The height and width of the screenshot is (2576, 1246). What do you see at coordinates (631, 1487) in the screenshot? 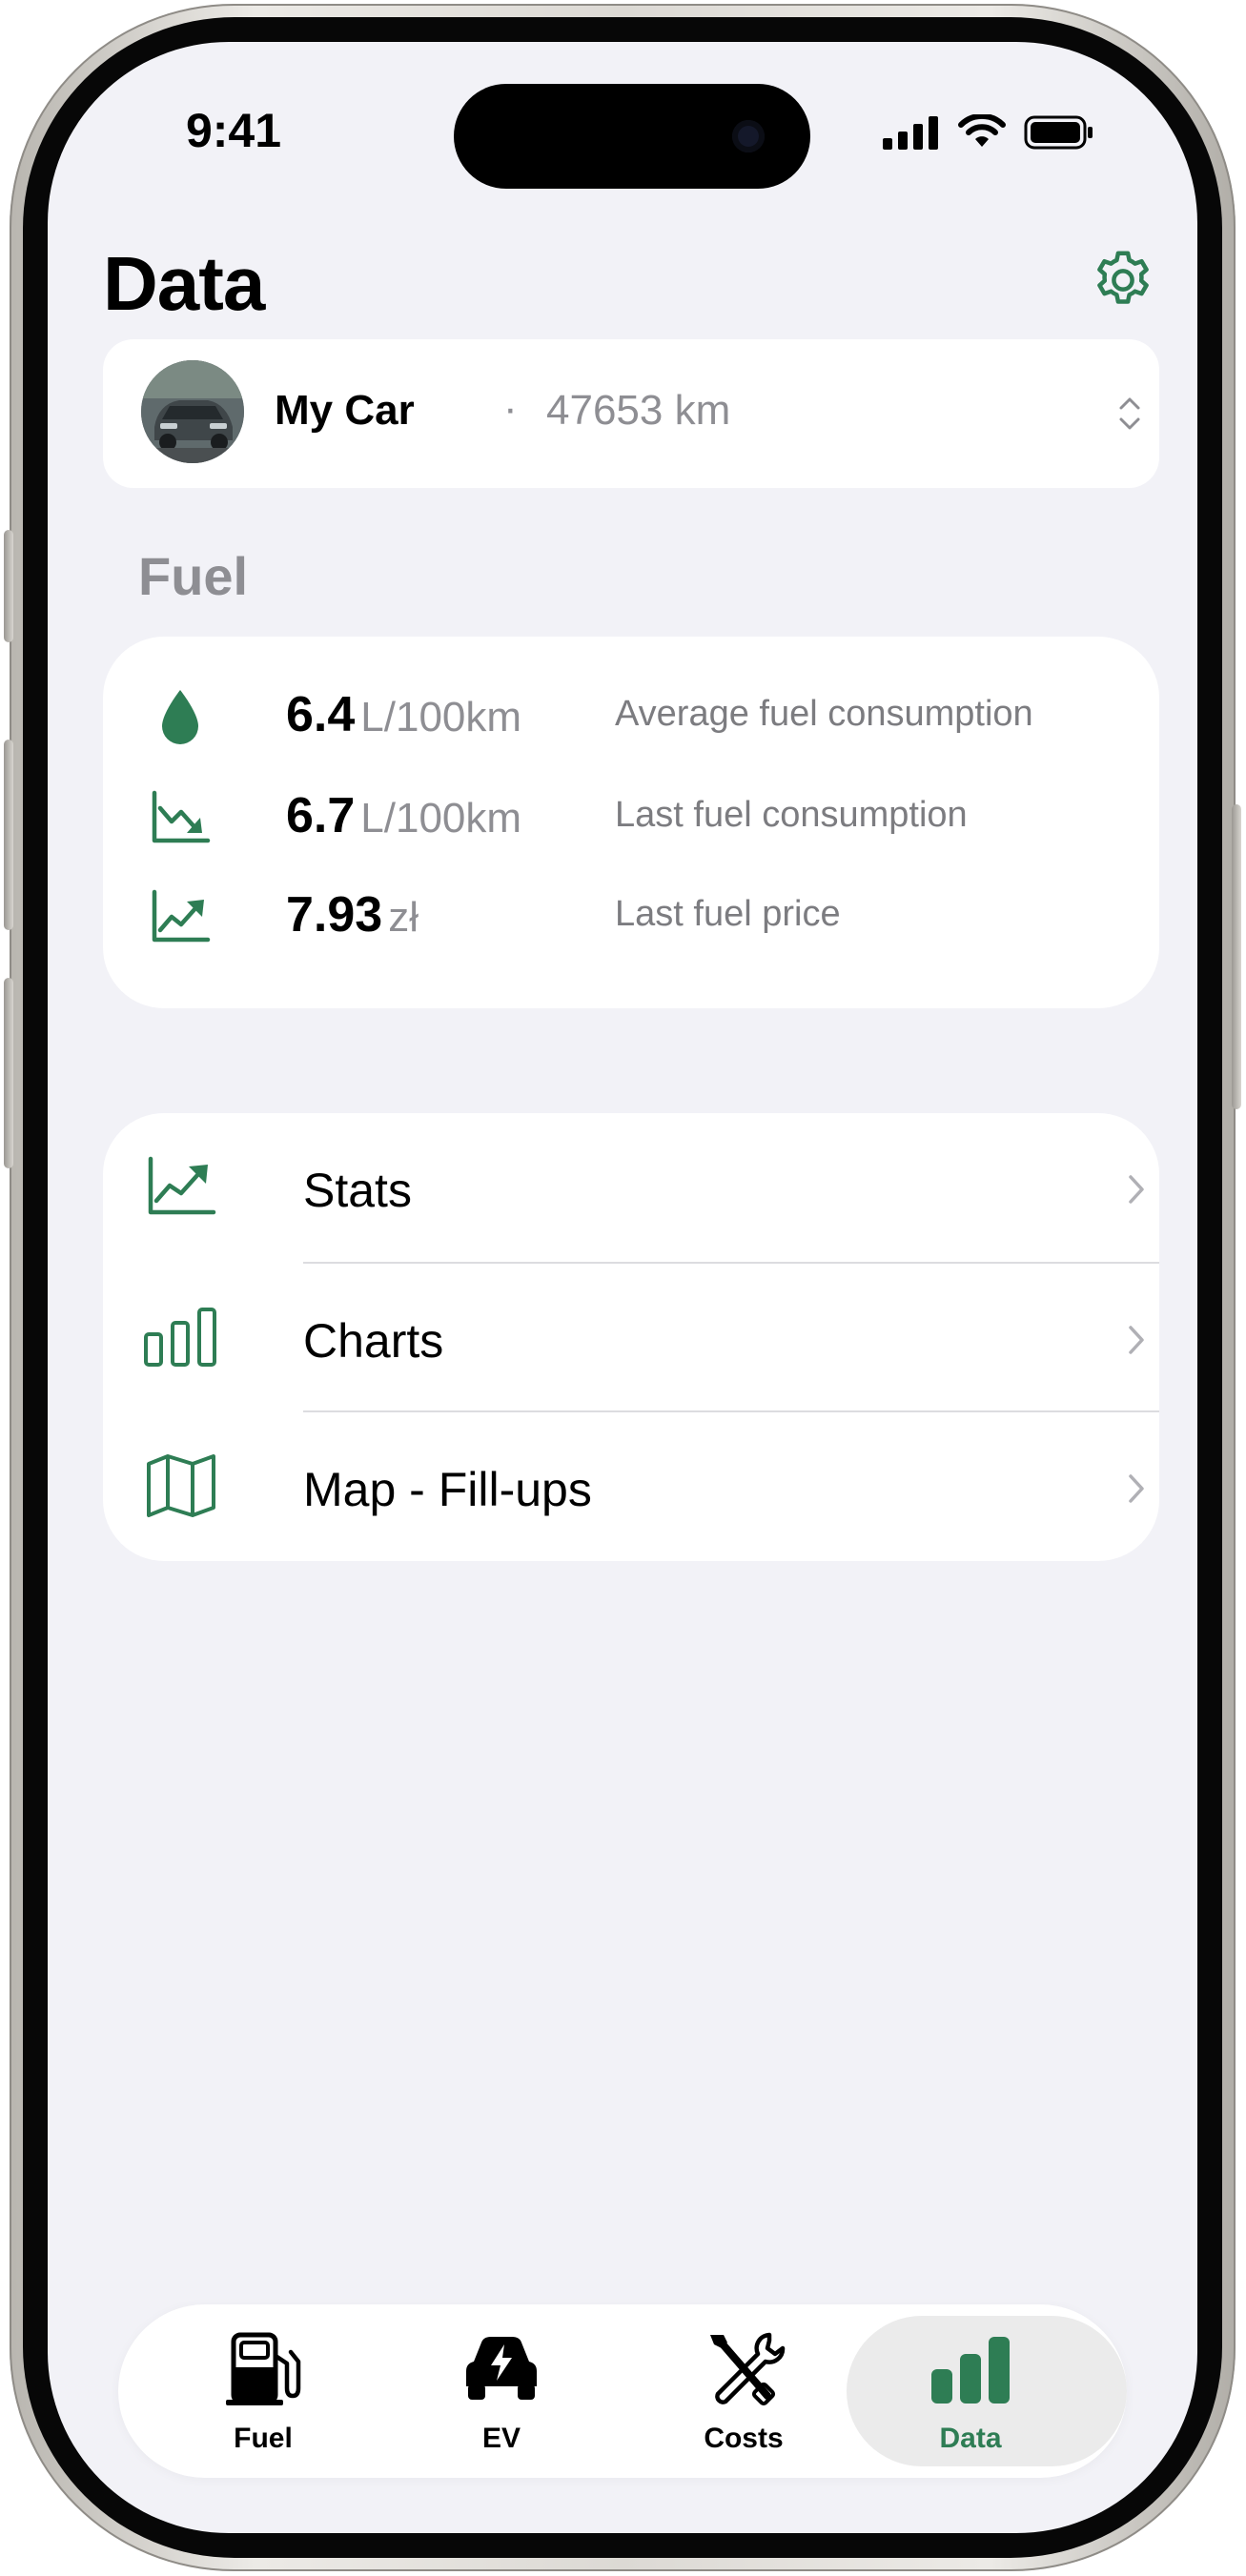
I see `menu-item-map: Map - Fill-ups` at bounding box center [631, 1487].